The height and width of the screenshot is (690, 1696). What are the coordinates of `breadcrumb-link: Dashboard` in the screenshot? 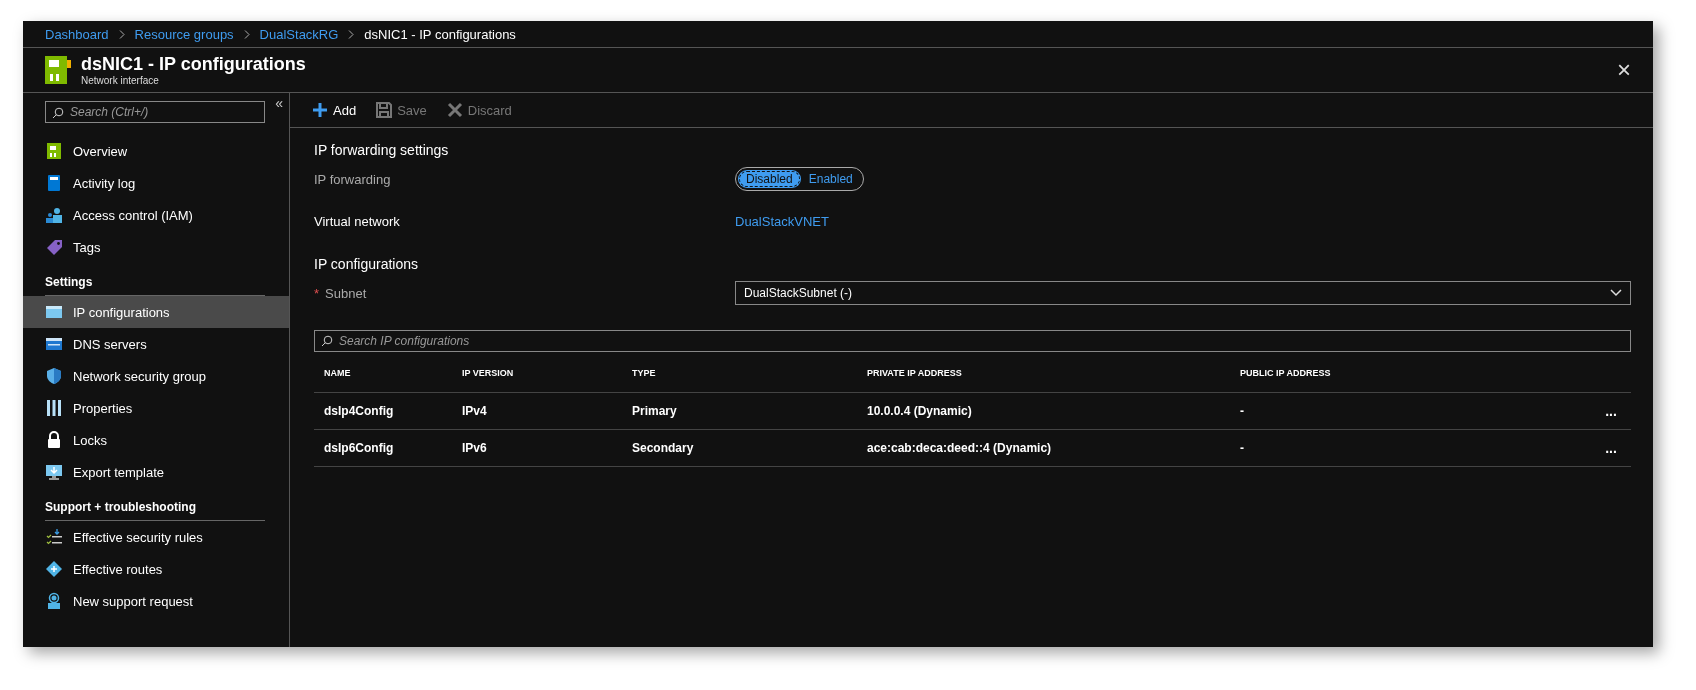 It's located at (77, 34).